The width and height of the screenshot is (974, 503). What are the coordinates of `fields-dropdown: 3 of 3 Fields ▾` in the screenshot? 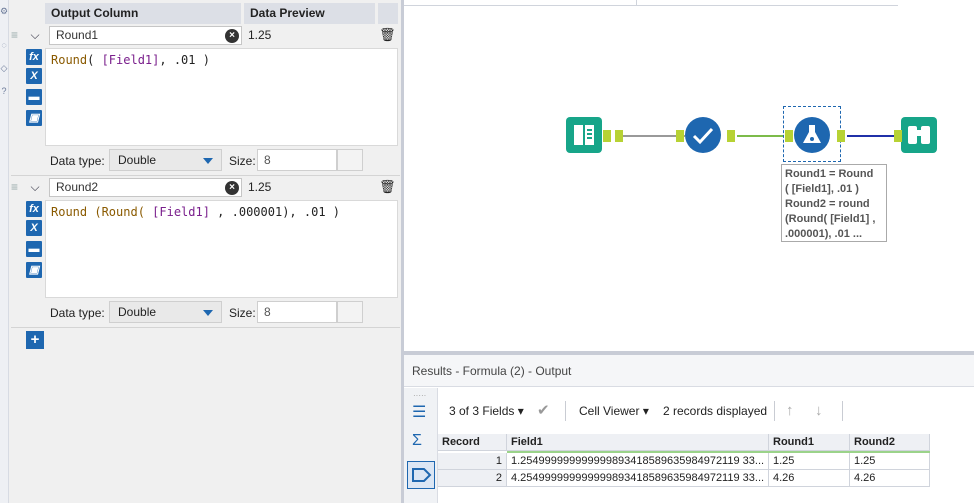 It's located at (486, 411).